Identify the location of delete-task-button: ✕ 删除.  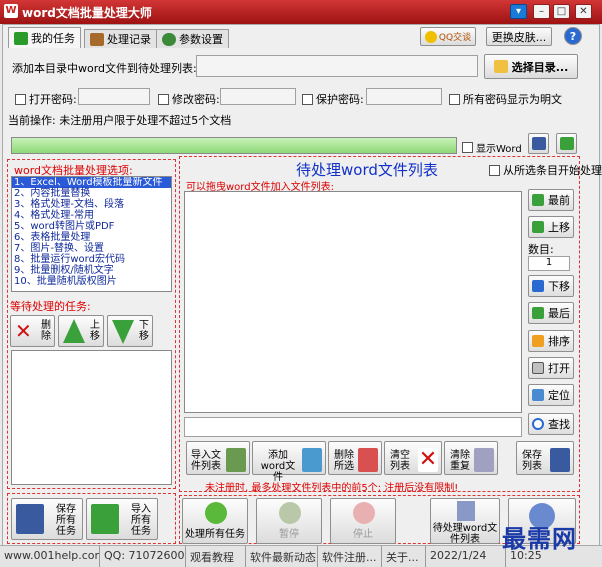
(32, 331).